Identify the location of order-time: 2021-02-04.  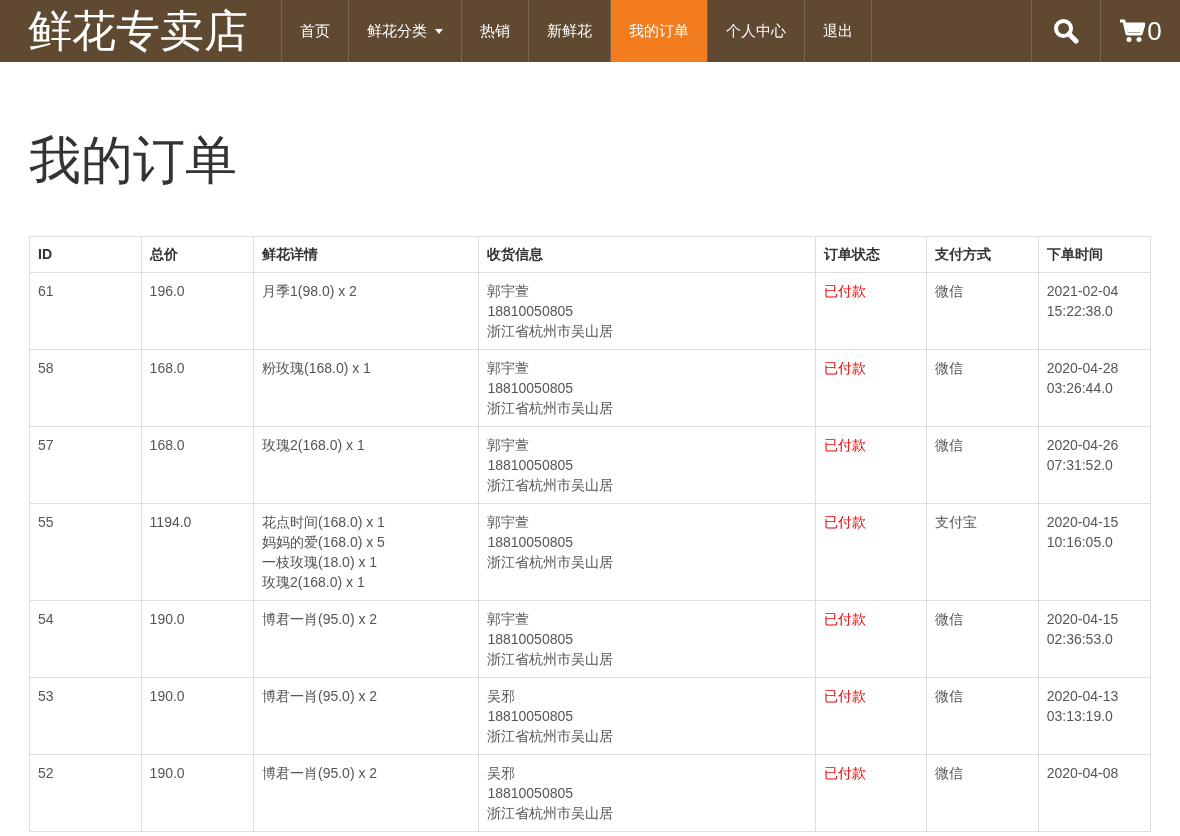
(1083, 291).